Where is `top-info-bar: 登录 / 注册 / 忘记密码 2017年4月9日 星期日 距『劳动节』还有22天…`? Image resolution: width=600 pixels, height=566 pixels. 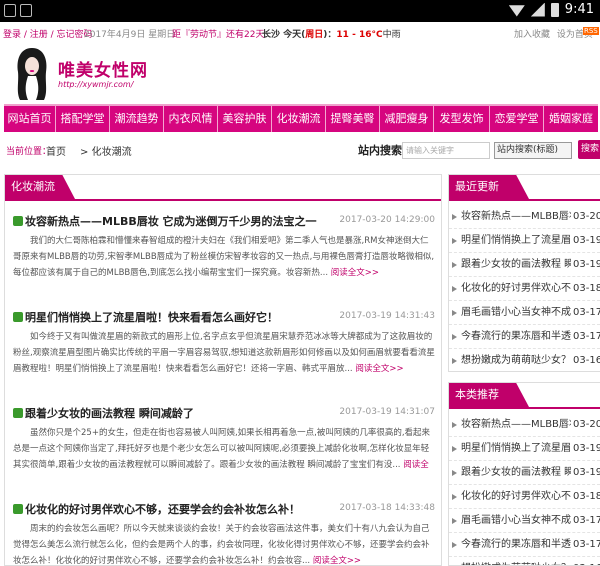 top-info-bar: 登录 / 注册 / 忘记密码 2017年4月9日 星期日 距『劳动节』还有22天… is located at coordinates (300, 32).